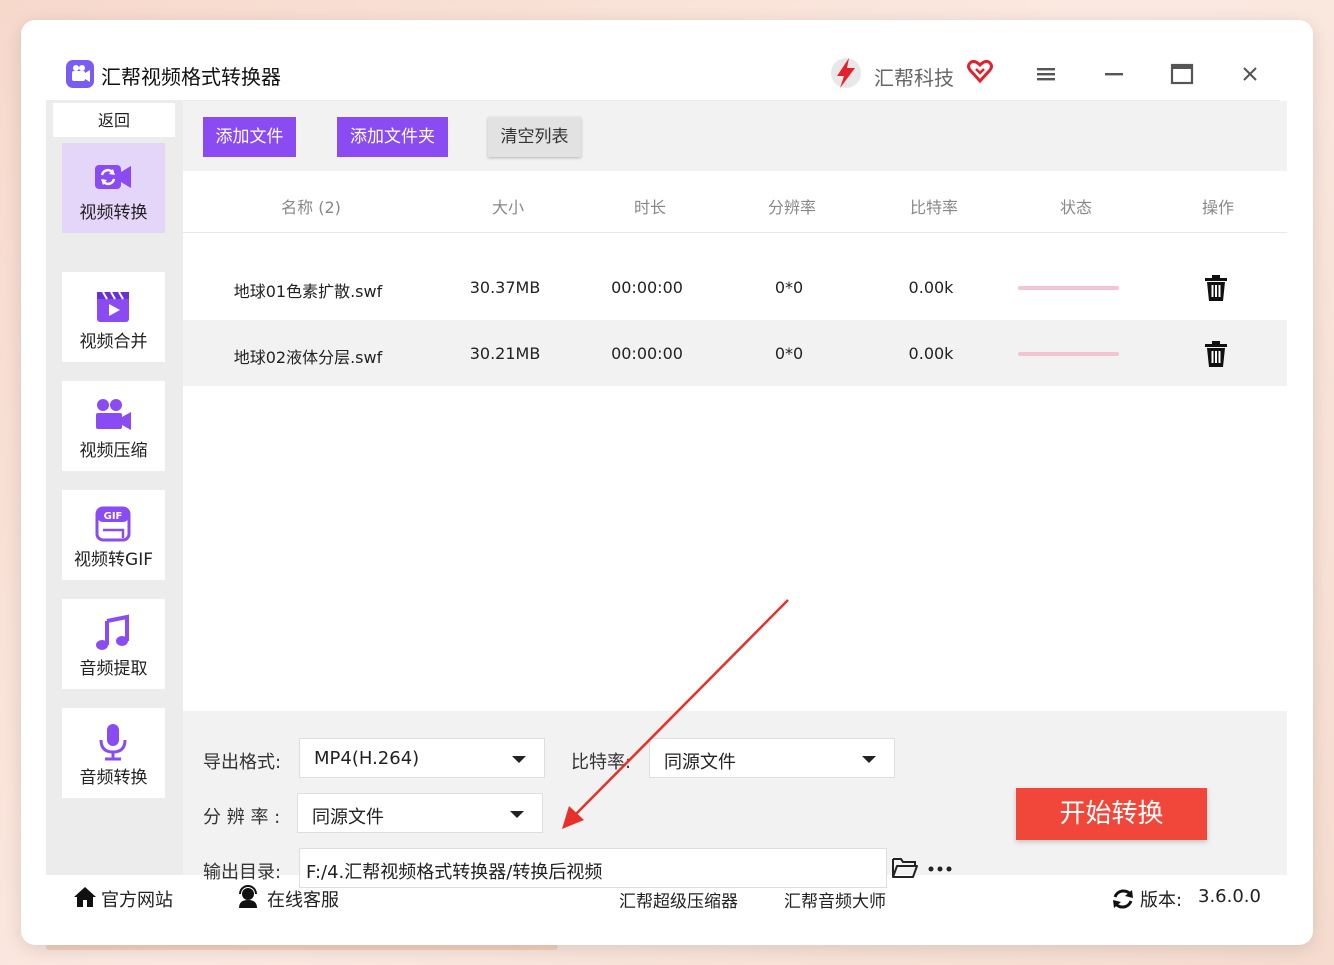 This screenshot has width=1334, height=965. I want to click on footer-bar: 官方网站 在线客服 汇帮超级压缩器 汇帮音频大师 版本: 3.6.0.0, so click(663, 910).